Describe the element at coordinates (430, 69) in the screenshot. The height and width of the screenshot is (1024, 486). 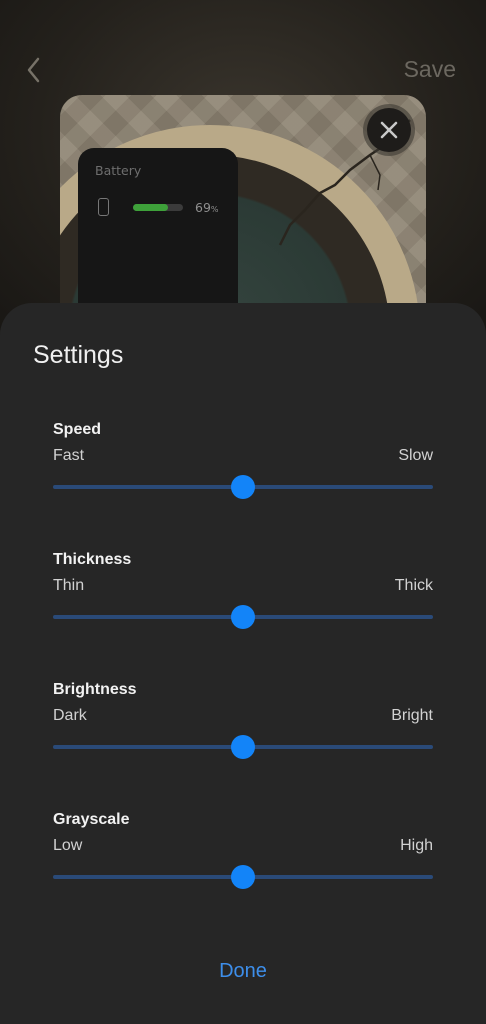
I see `save-button: Save` at that location.